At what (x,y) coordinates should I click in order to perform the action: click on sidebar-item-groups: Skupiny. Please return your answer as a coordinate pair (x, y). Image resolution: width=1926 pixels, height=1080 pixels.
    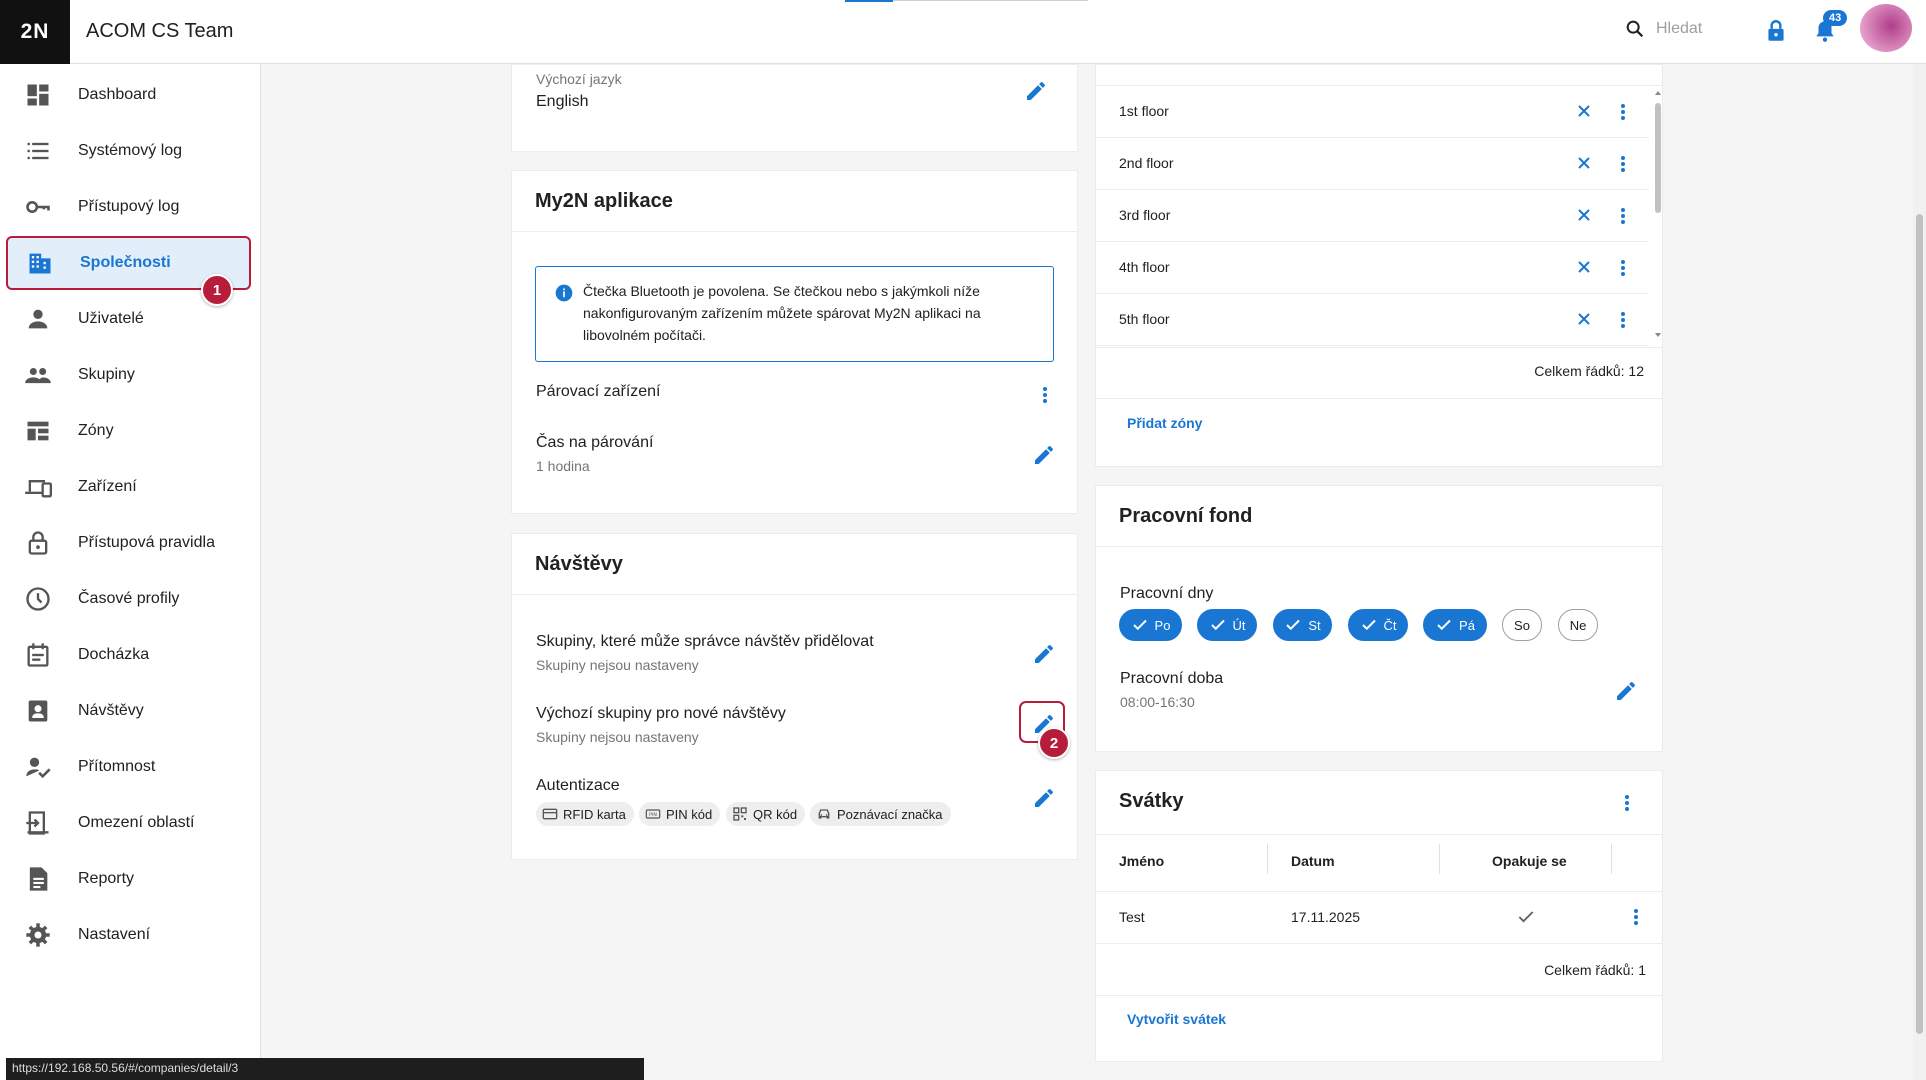
    Looking at the image, I should click on (128, 375).